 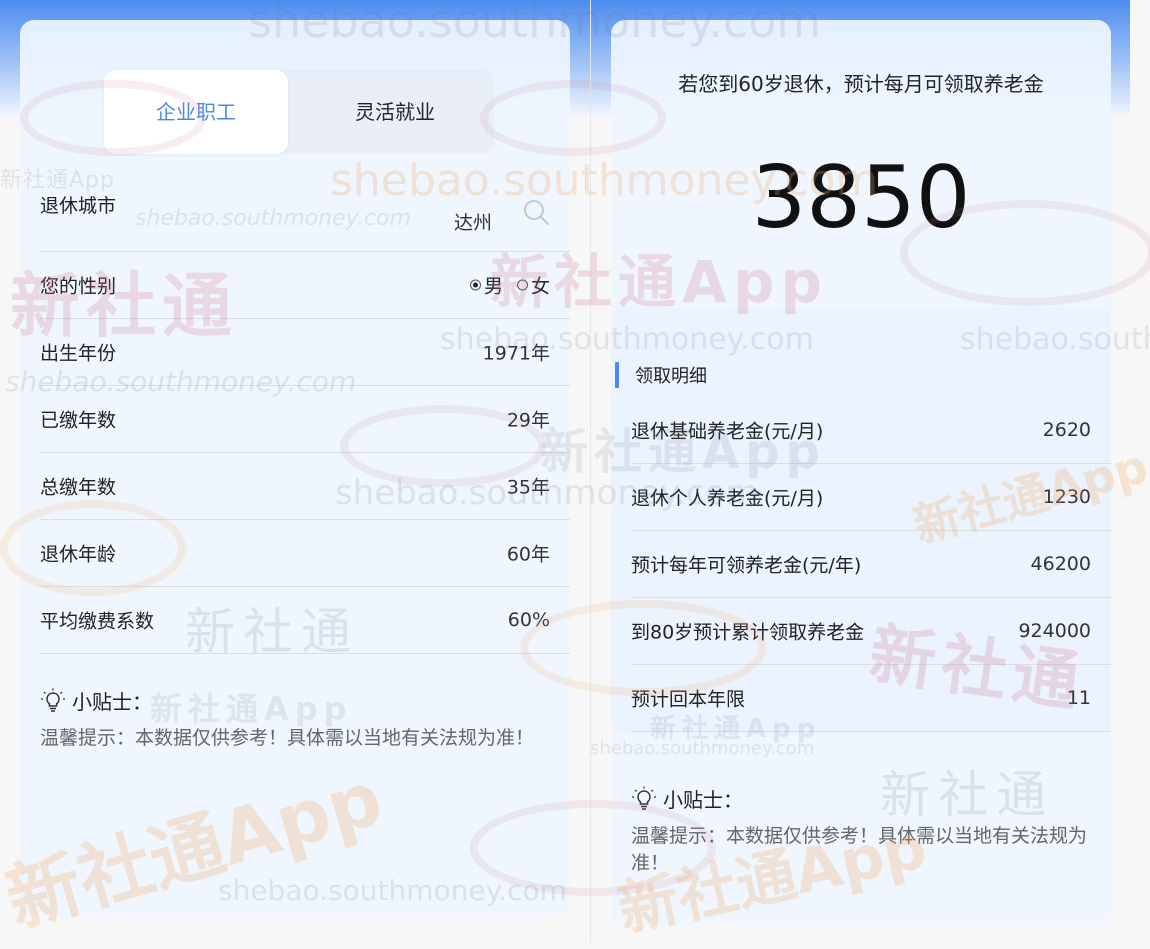 What do you see at coordinates (305, 352) in the screenshot?
I see `birth-year-row: 出生年份 1971年` at bounding box center [305, 352].